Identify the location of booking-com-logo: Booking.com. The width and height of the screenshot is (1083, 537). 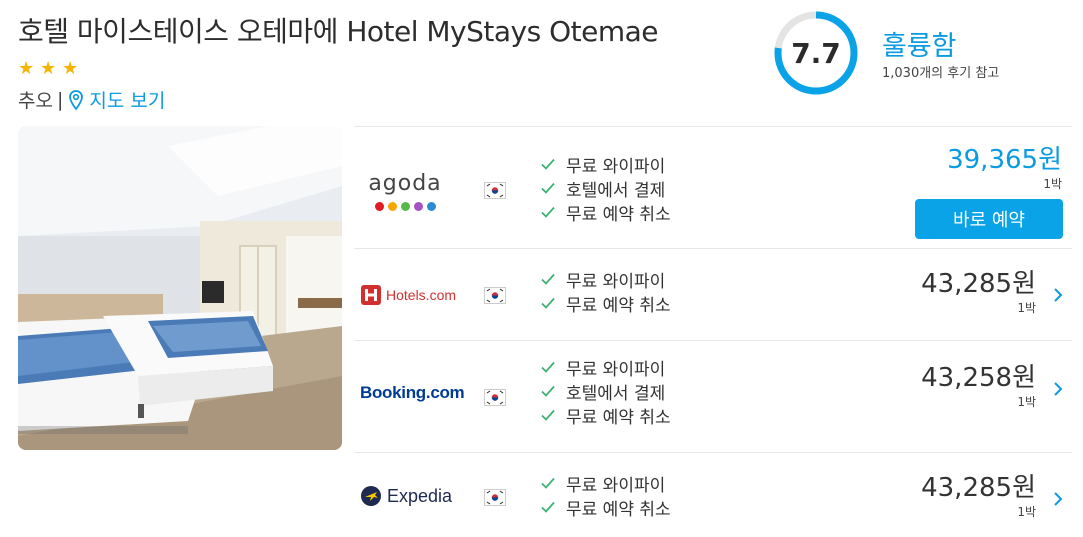
(412, 393).